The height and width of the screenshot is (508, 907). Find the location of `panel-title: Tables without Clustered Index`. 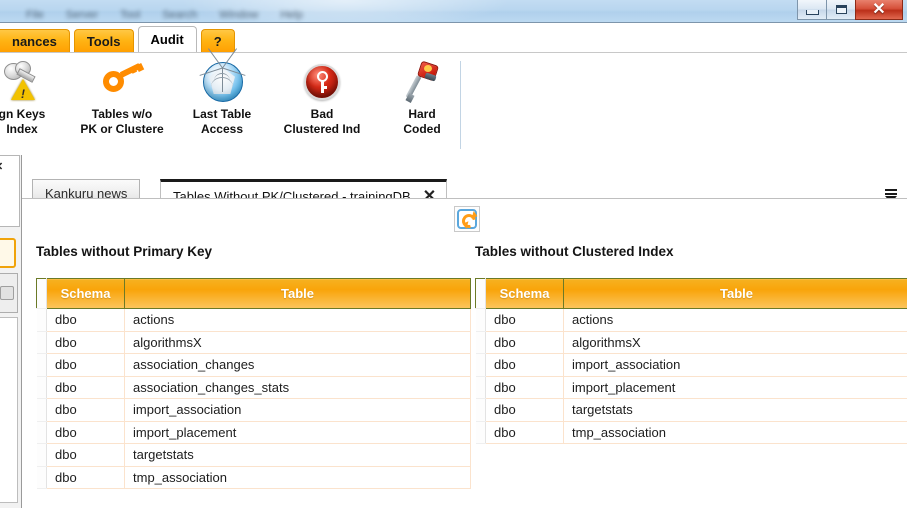

panel-title: Tables without Clustered Index is located at coordinates (574, 251).